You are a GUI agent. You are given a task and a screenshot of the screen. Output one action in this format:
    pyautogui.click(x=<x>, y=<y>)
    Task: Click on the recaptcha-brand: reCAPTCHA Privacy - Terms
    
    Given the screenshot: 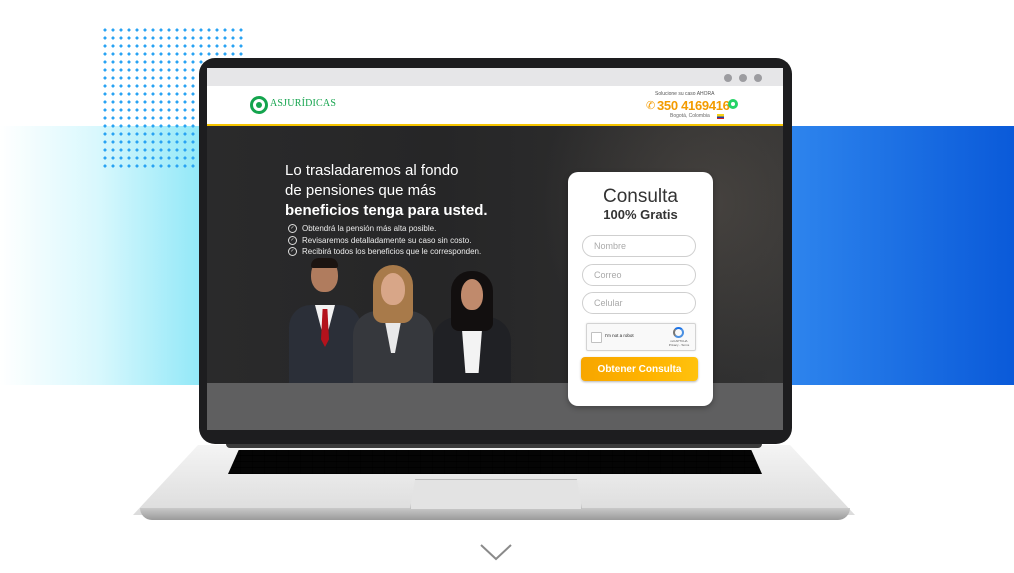 What is the action you would take?
    pyautogui.click(x=679, y=343)
    